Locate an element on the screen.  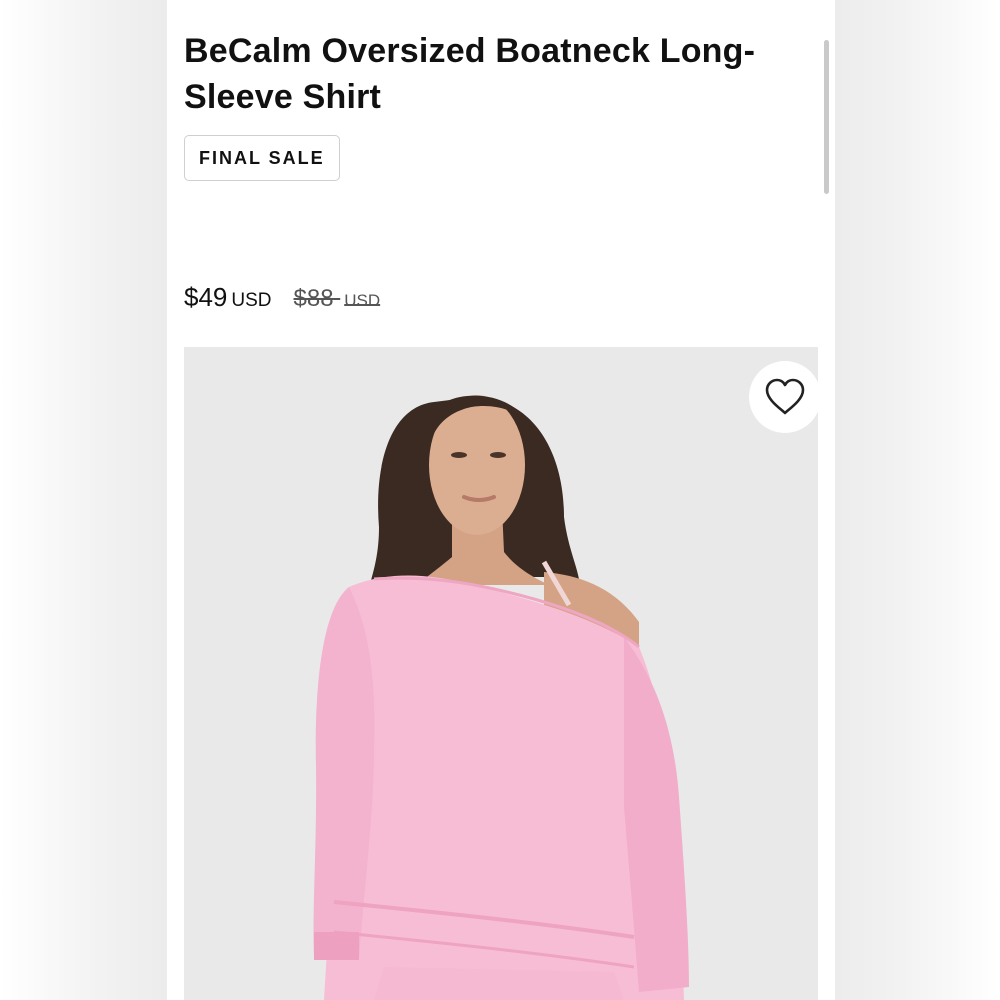
heart-outline-icon is located at coordinates (785, 396).